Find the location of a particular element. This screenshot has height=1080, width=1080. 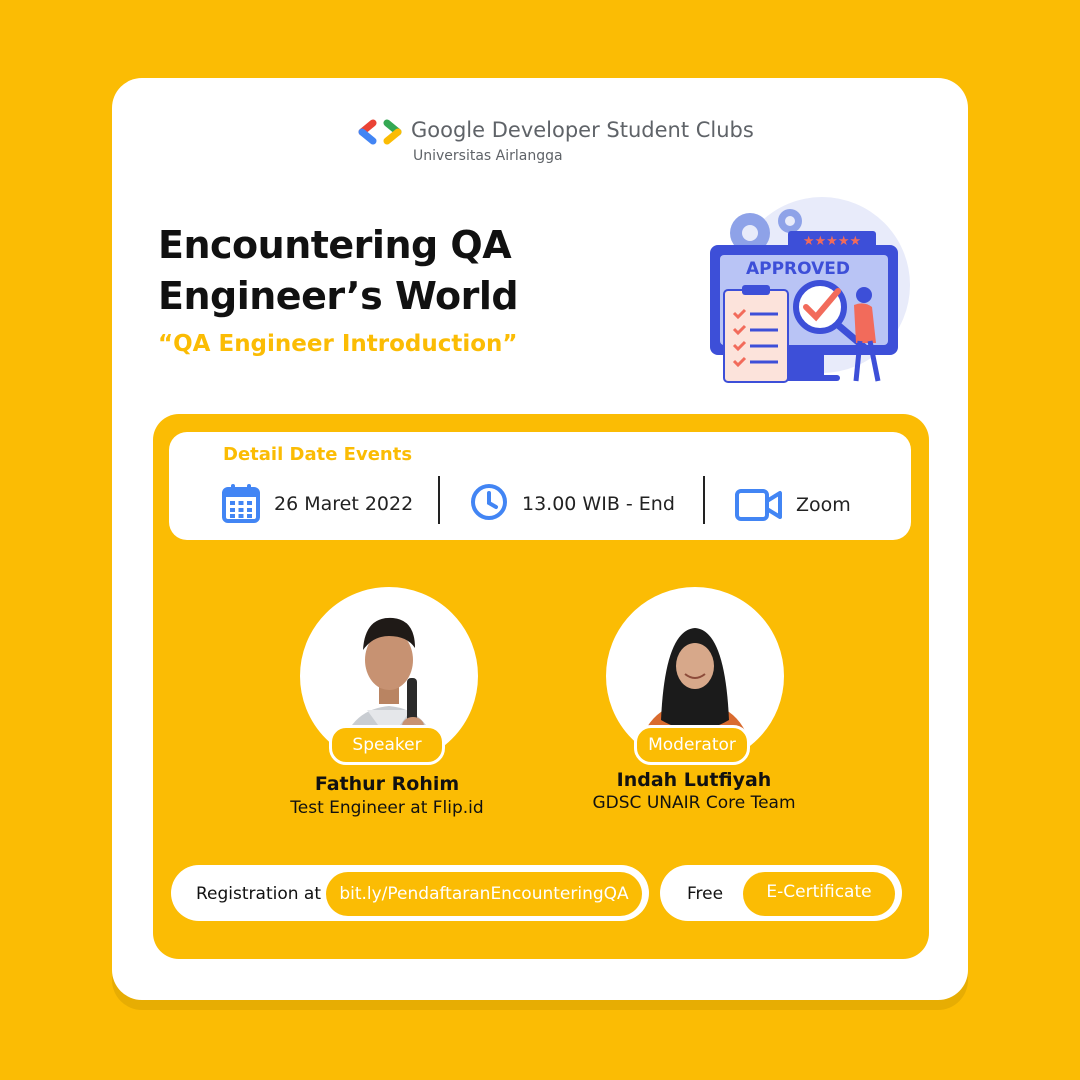

clock-icon is located at coordinates (489, 502).